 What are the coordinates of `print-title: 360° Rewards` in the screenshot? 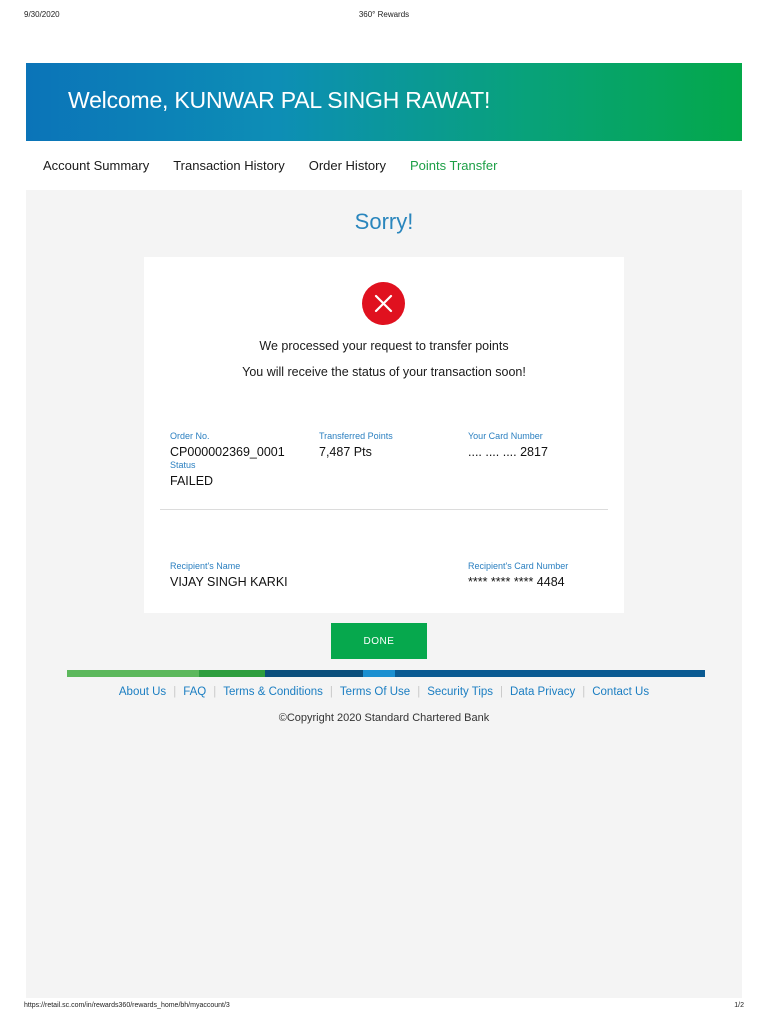 It's located at (384, 14).